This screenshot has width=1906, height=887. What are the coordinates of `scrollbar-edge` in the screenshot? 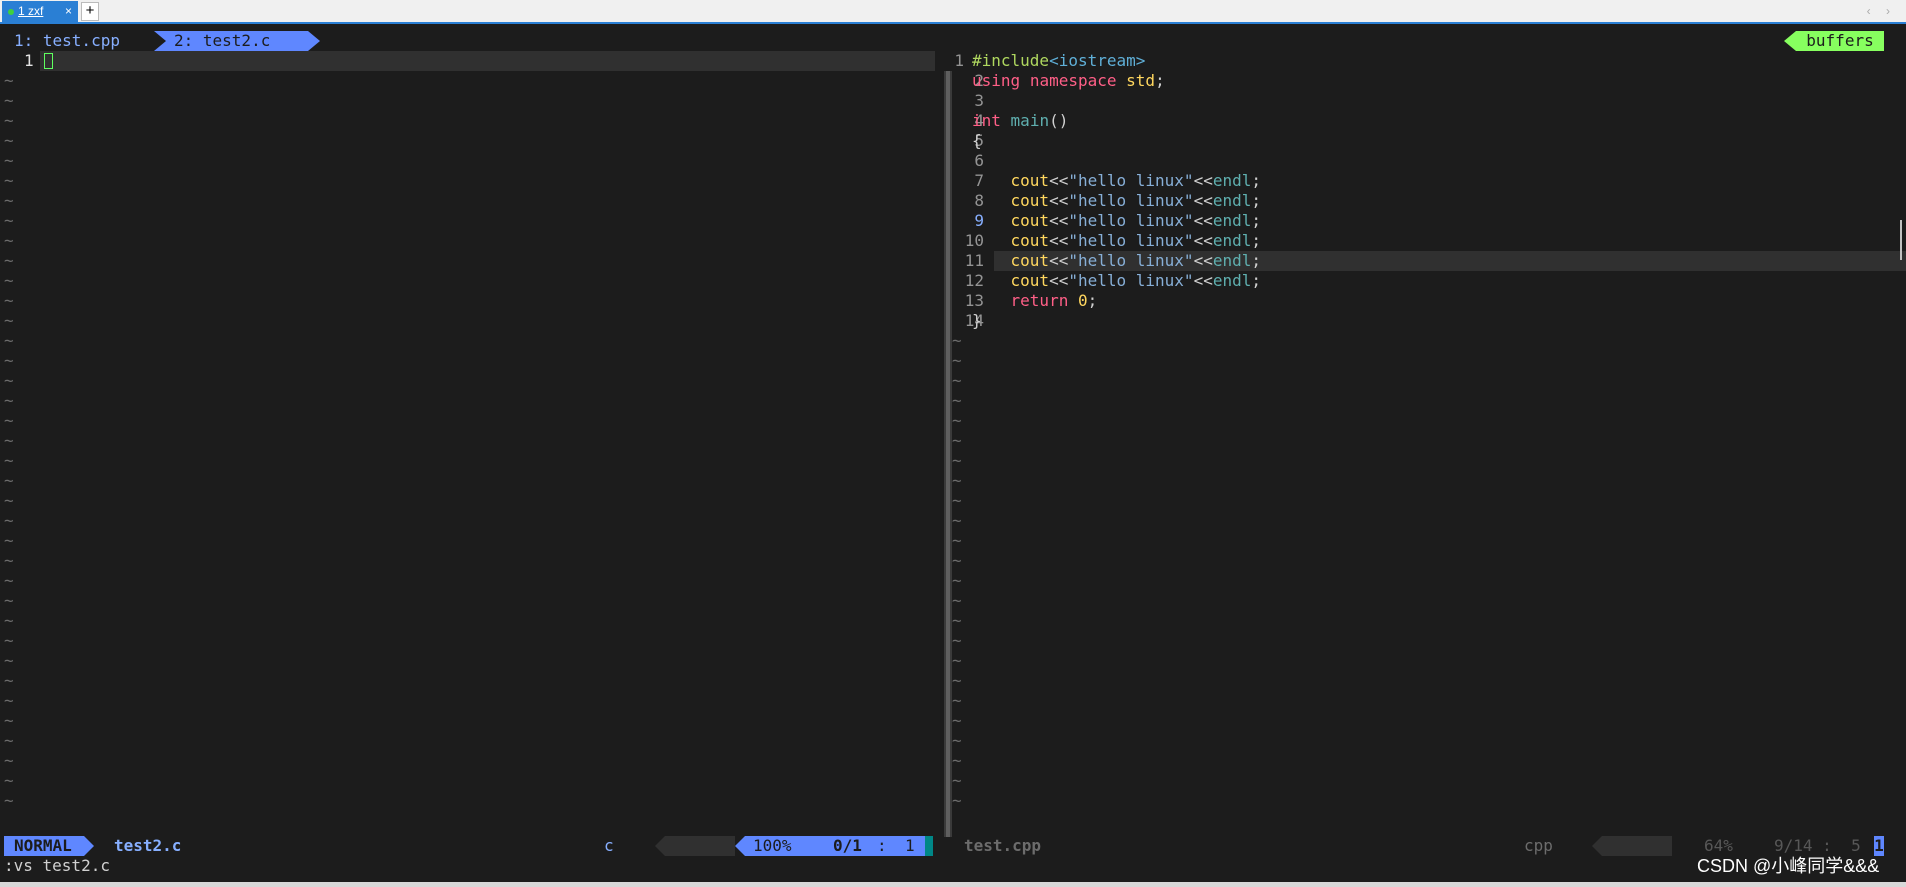 It's located at (1901, 240).